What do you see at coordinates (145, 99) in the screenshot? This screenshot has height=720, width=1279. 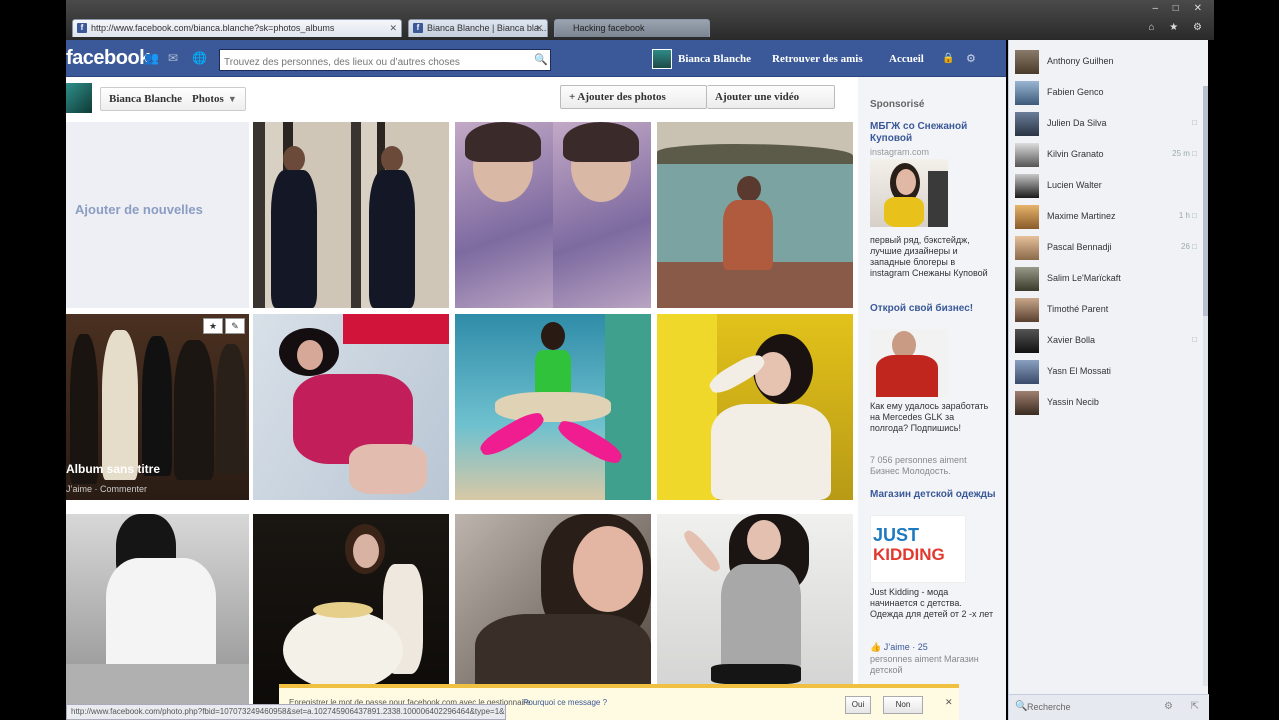 I see `breadcrumb-name: Bianca Blanche` at bounding box center [145, 99].